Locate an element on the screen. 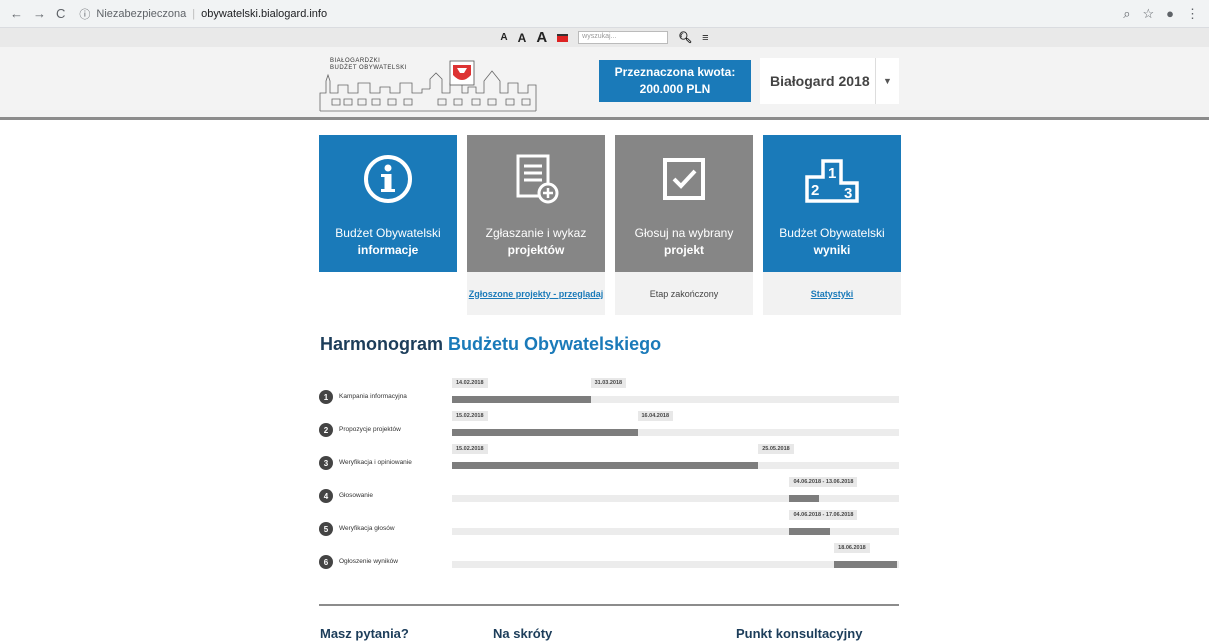 Image resolution: width=1209 pixels, height=641 pixels. tile-box: 213 Budżet Obywatelski wyniki is located at coordinates (832, 203).